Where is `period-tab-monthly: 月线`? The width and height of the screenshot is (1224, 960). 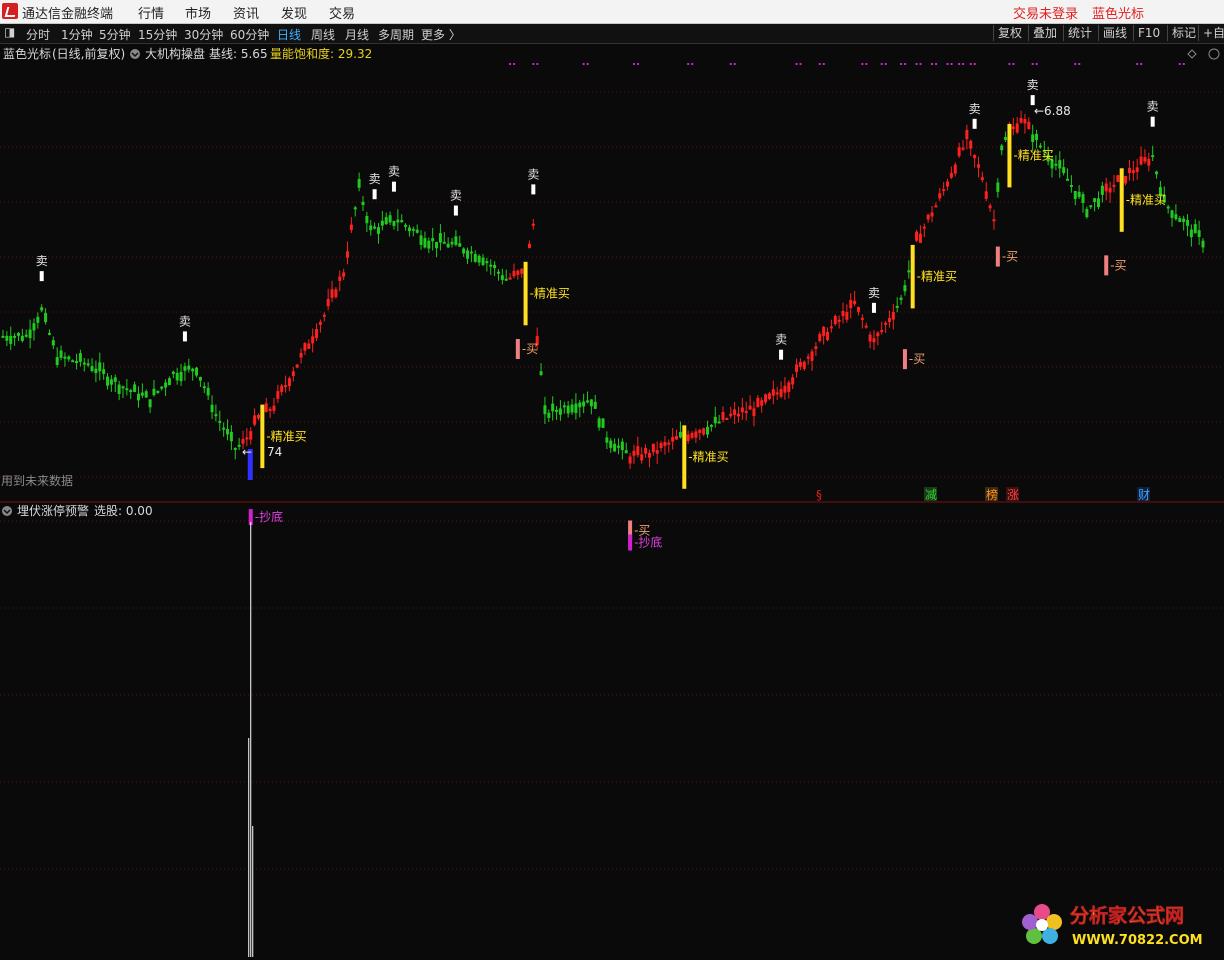 period-tab-monthly: 月线 is located at coordinates (357, 34).